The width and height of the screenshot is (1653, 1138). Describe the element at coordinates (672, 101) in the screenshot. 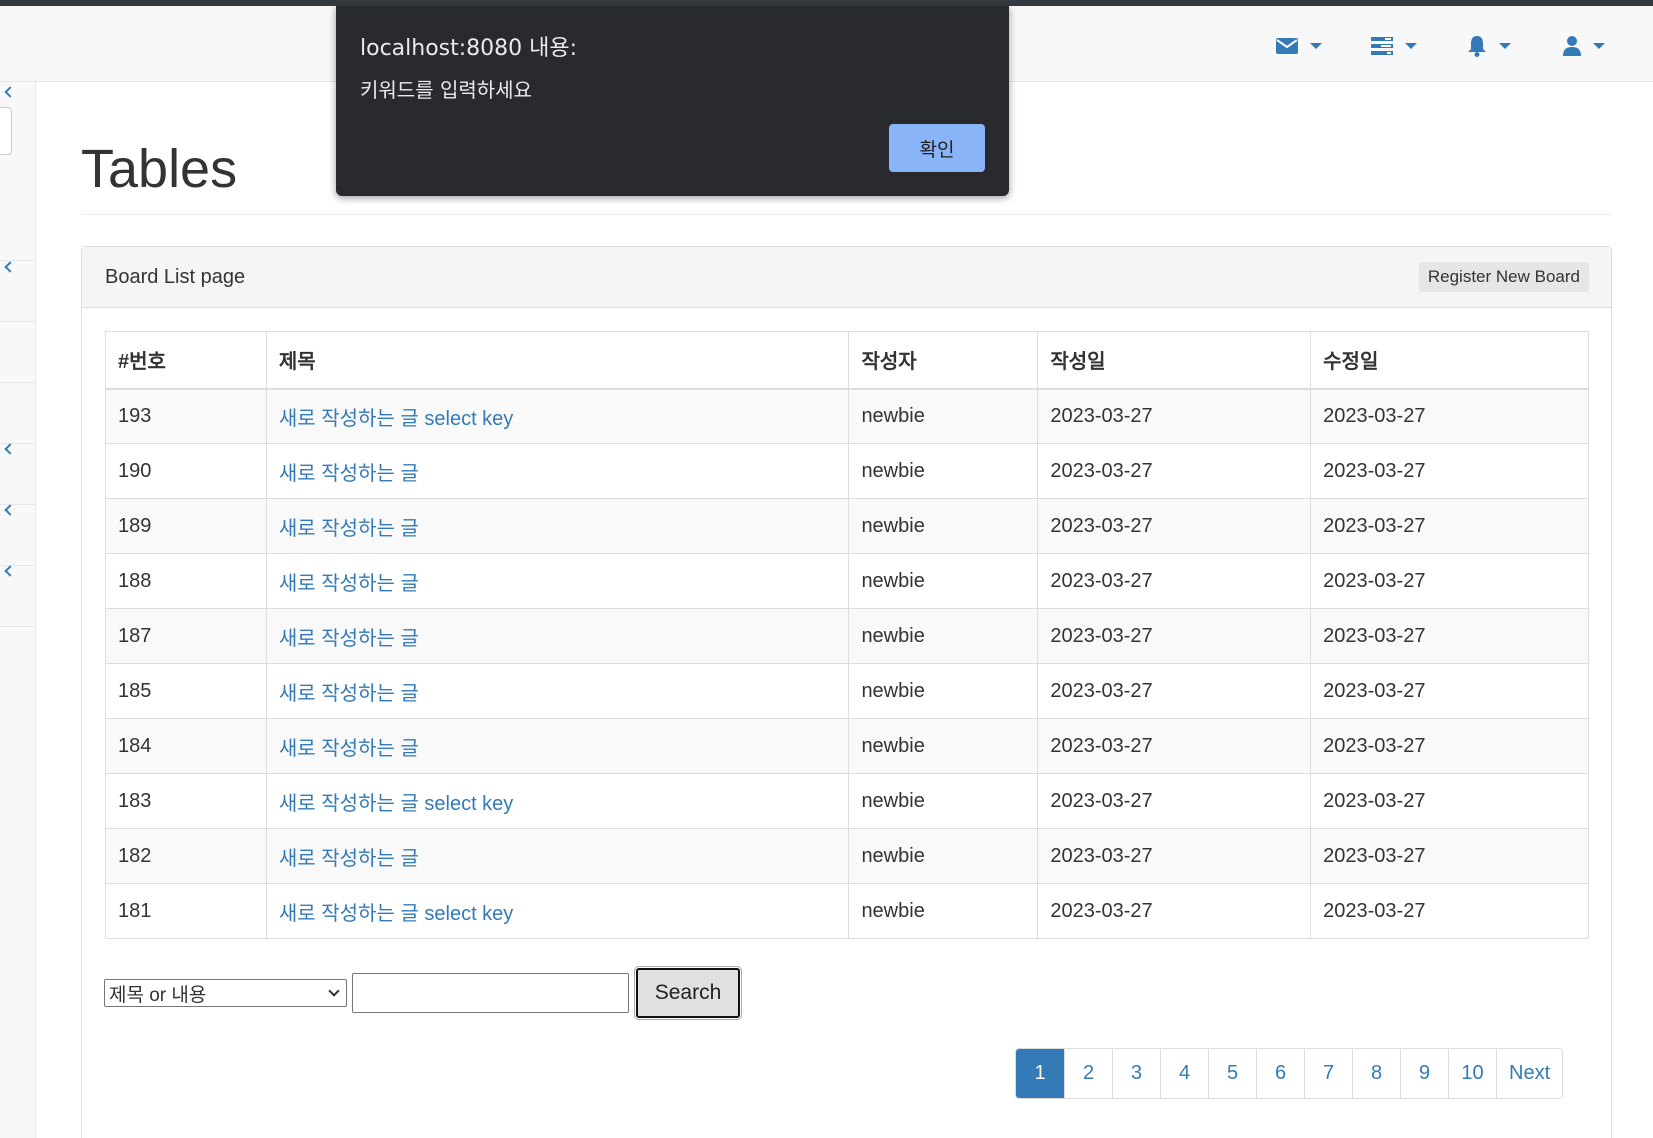

I see `alert-dialog: localhost:8080 내용: 키워드를 입력하세요 확인` at that location.